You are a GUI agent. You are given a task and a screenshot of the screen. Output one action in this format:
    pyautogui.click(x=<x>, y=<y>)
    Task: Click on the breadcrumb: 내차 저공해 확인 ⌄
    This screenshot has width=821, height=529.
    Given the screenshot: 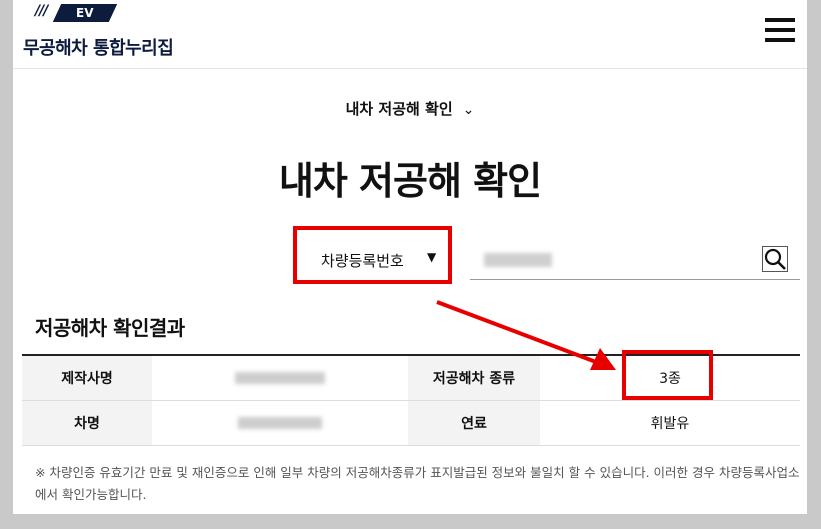 What is the action you would take?
    pyautogui.click(x=410, y=108)
    